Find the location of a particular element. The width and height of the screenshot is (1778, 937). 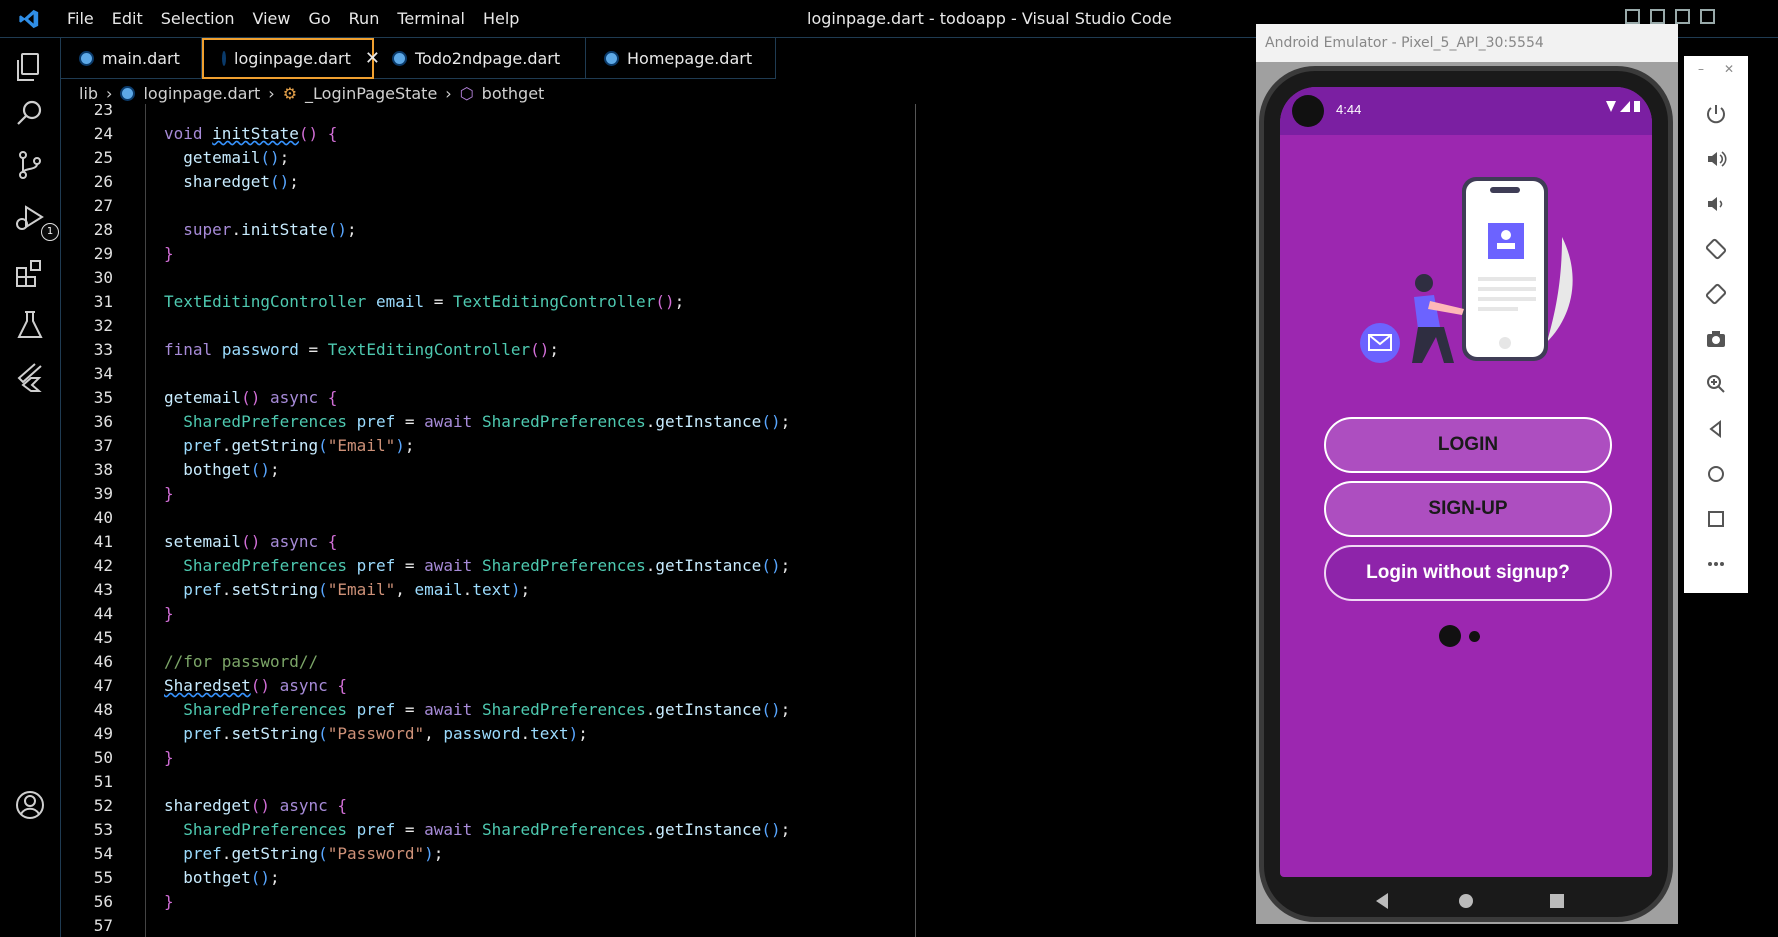

code-text: //for password// is located at coordinates (241, 662).